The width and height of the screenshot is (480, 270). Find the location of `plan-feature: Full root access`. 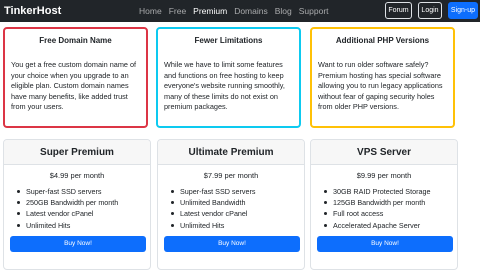

plan-feature: Full root access is located at coordinates (390, 213).